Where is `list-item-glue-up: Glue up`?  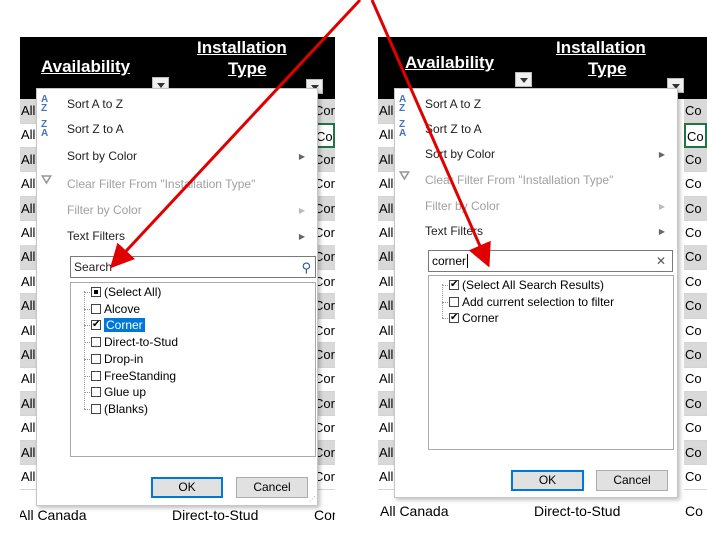 list-item-glue-up: Glue up is located at coordinates (118, 392).